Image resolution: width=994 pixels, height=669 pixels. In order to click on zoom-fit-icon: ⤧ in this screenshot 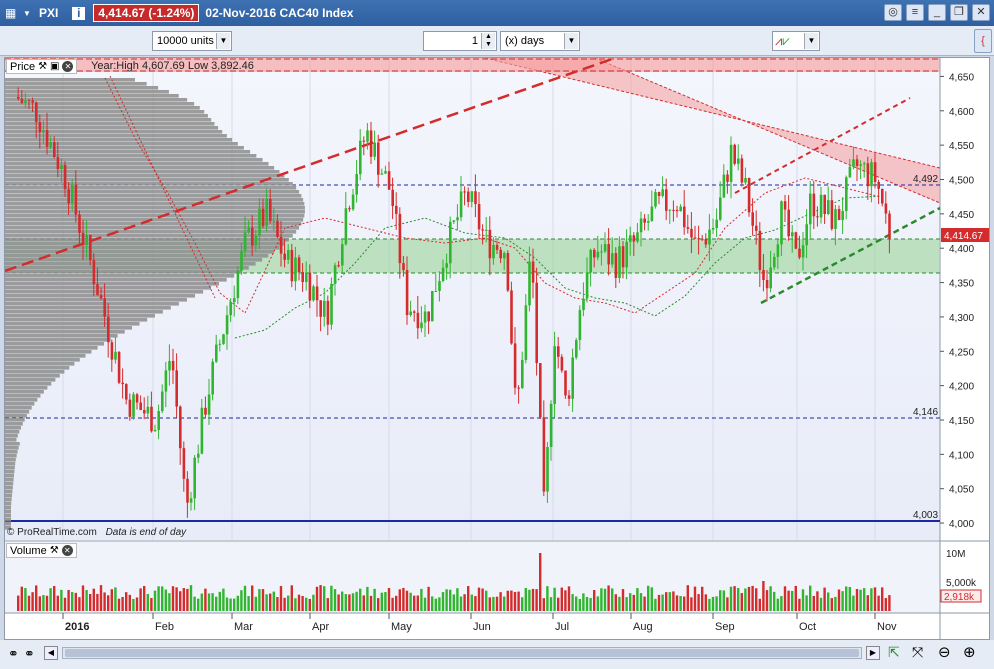, I will do `click(917, 652)`.